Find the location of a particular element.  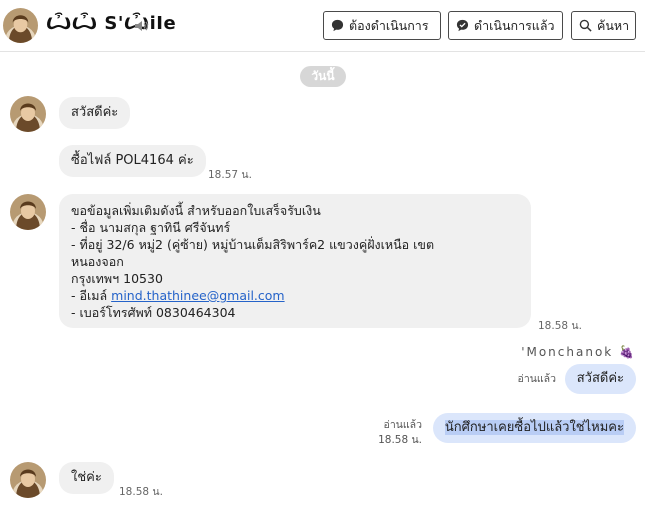

done-button-label: ดำเนินการแล้ว is located at coordinates (514, 25).